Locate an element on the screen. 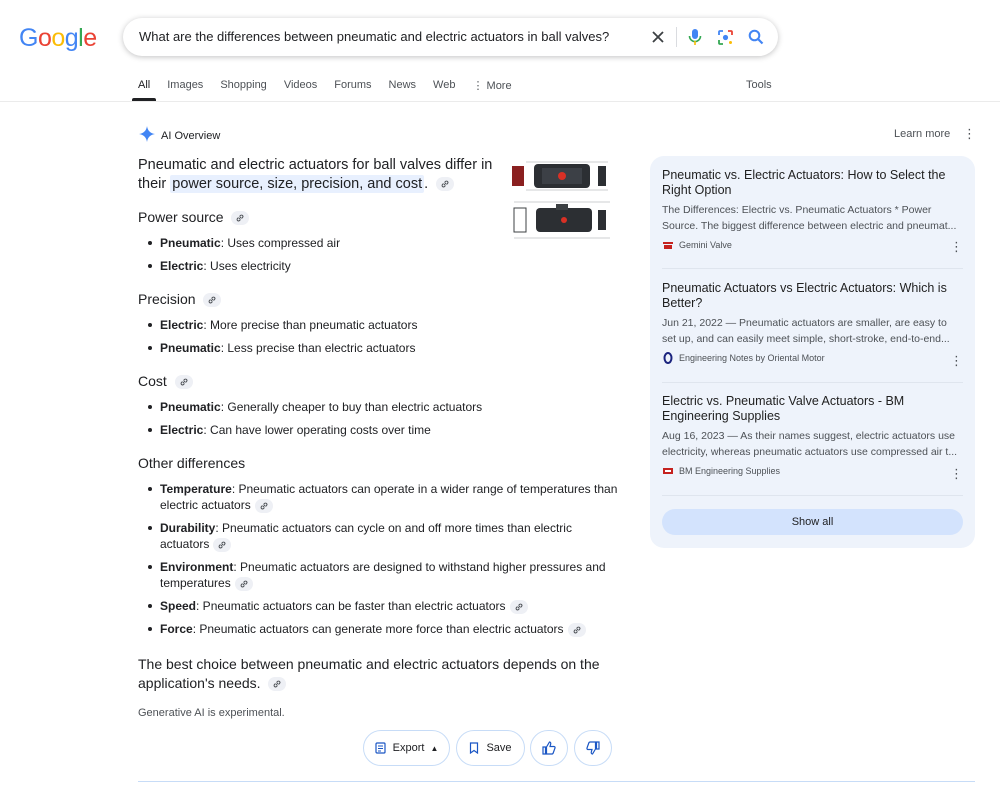 The image size is (1000, 799). export-label: Export is located at coordinates (408, 748).